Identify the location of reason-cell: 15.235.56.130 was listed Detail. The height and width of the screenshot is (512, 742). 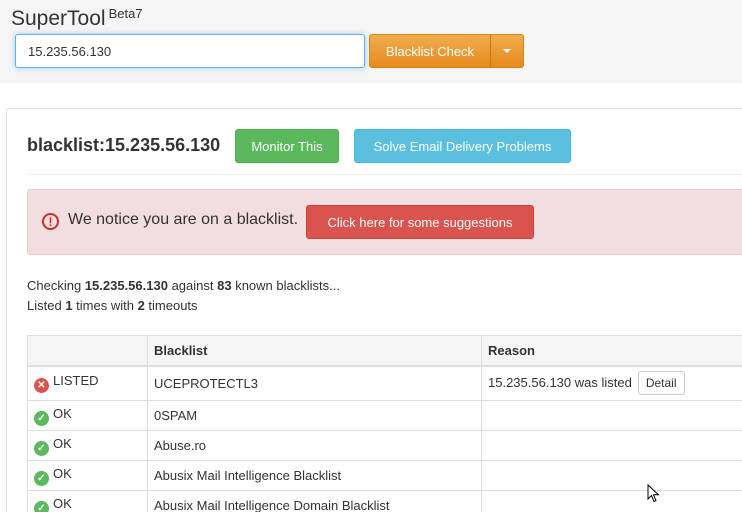
(611, 383).